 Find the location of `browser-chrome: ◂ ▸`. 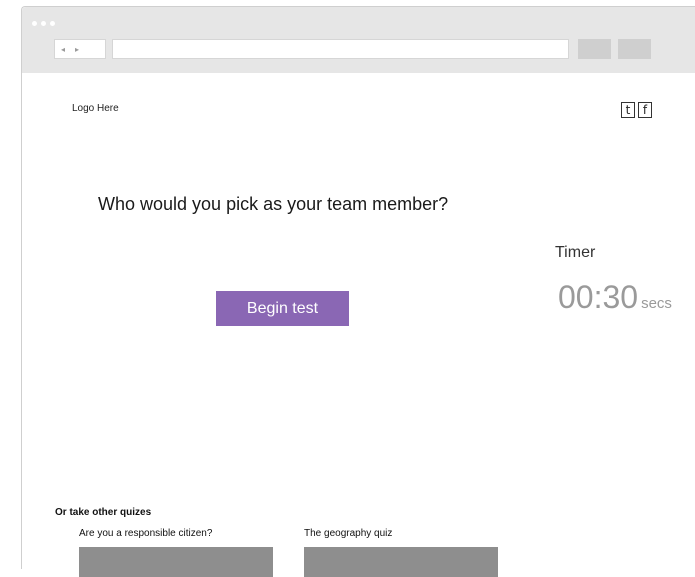

browser-chrome: ◂ ▸ is located at coordinates (358, 40).